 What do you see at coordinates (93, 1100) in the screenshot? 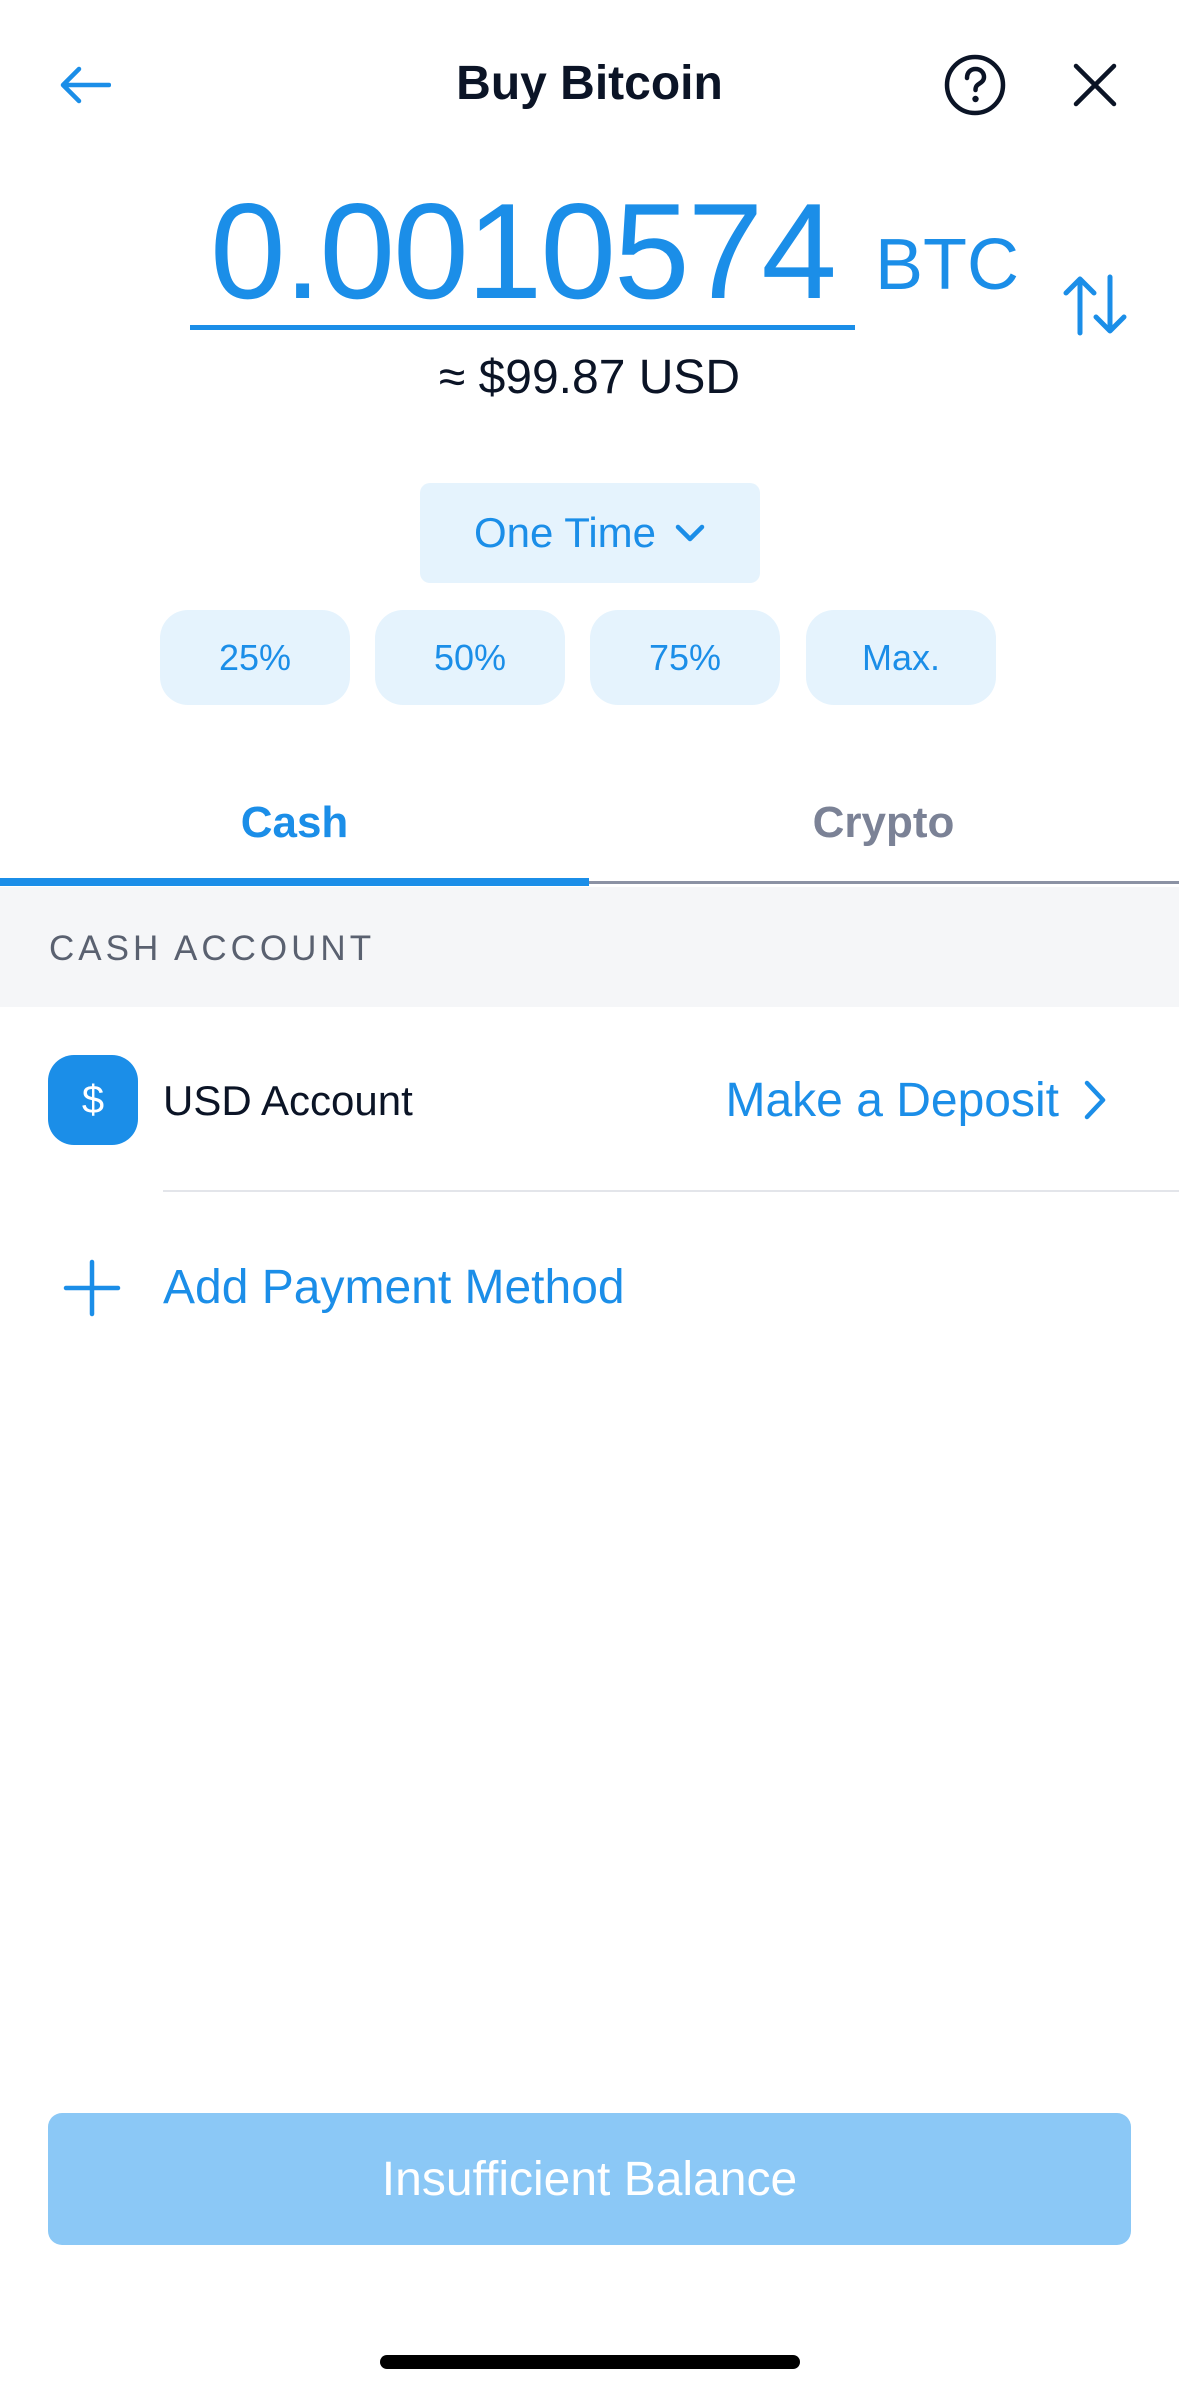
I see `dollar-icon: $` at bounding box center [93, 1100].